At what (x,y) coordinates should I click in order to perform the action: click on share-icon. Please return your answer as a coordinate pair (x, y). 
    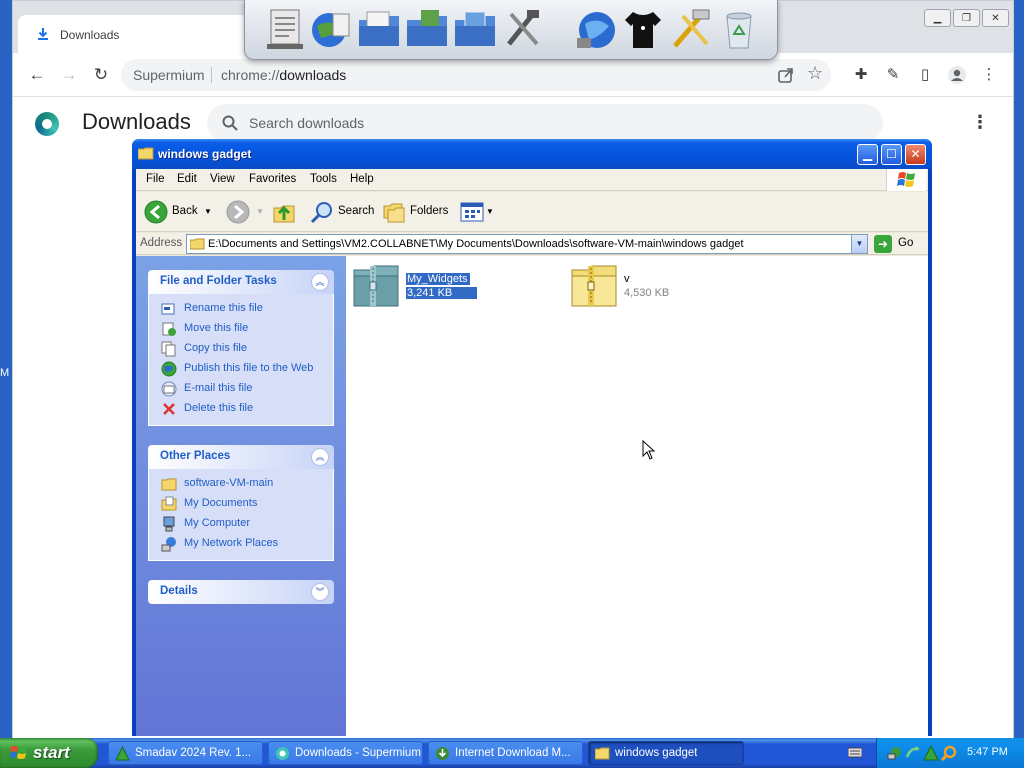
    Looking at the image, I should click on (786, 75).